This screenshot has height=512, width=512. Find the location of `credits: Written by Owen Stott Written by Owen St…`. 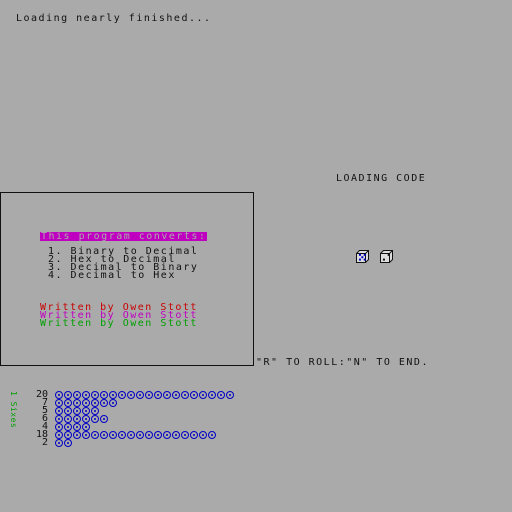

credits: Written by Owen Stott Written by Owen St… is located at coordinates (119, 316).